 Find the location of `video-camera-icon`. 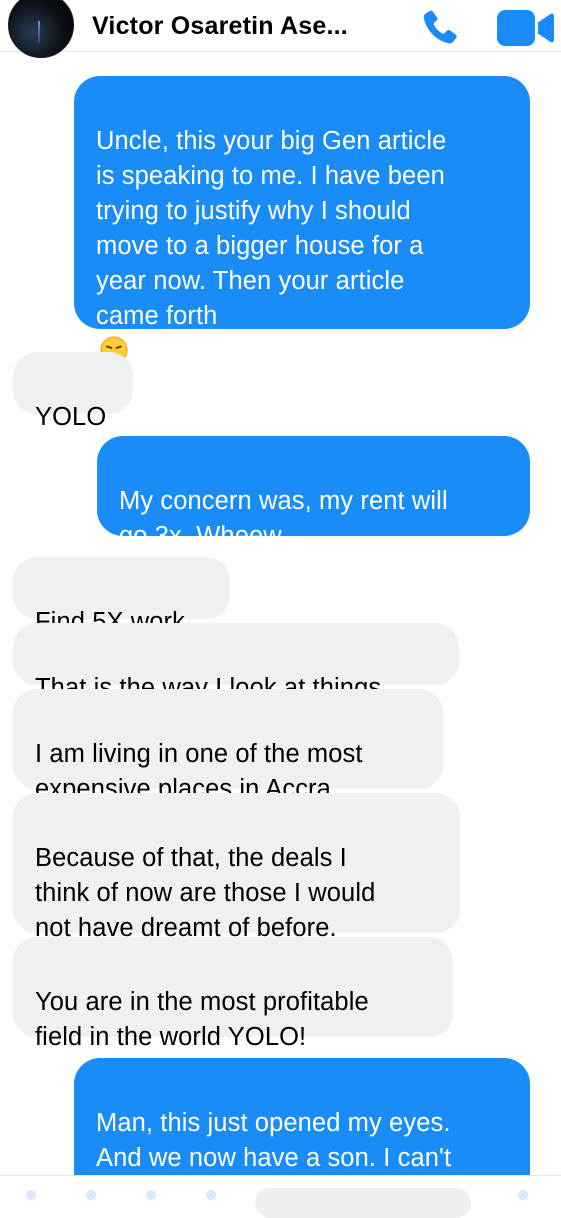

video-camera-icon is located at coordinates (525, 28).